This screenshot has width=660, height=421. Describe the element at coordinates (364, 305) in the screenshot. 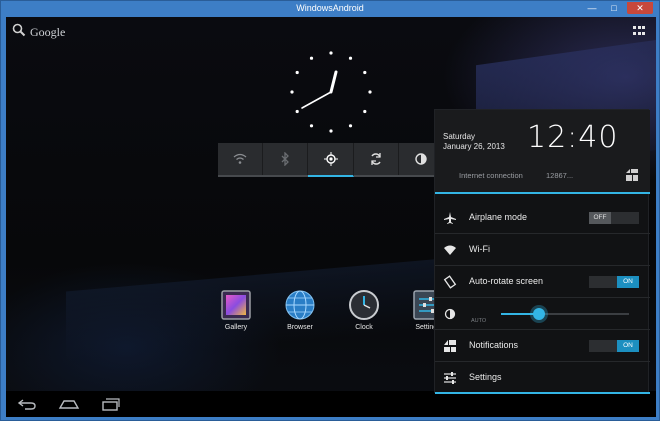

I see `clock-icon` at that location.